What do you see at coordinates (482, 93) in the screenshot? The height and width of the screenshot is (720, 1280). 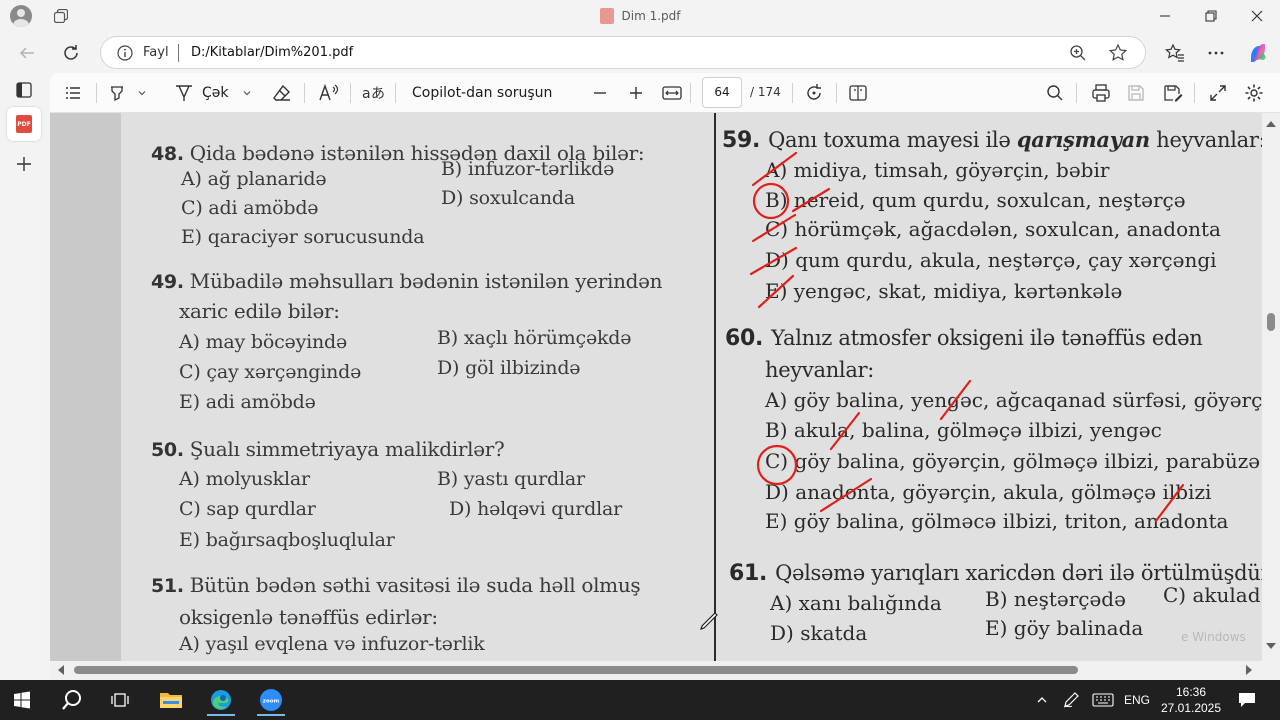 I see `copilot-ask-button: Copilot-dan soruşun` at bounding box center [482, 93].